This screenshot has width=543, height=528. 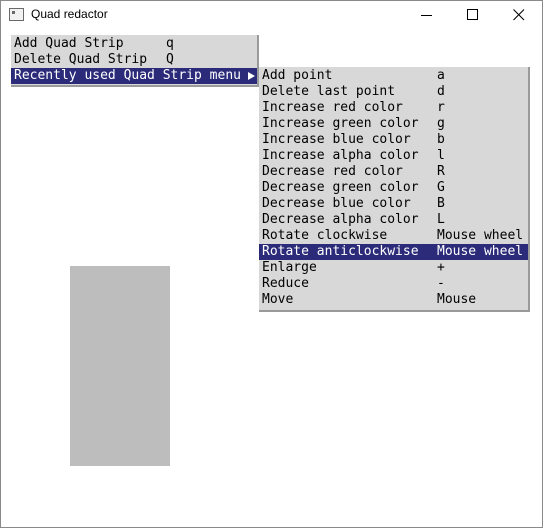 I want to click on menu-item-rotate-clockwise: Rotate clockwise Mouse wheel, so click(x=393, y=236).